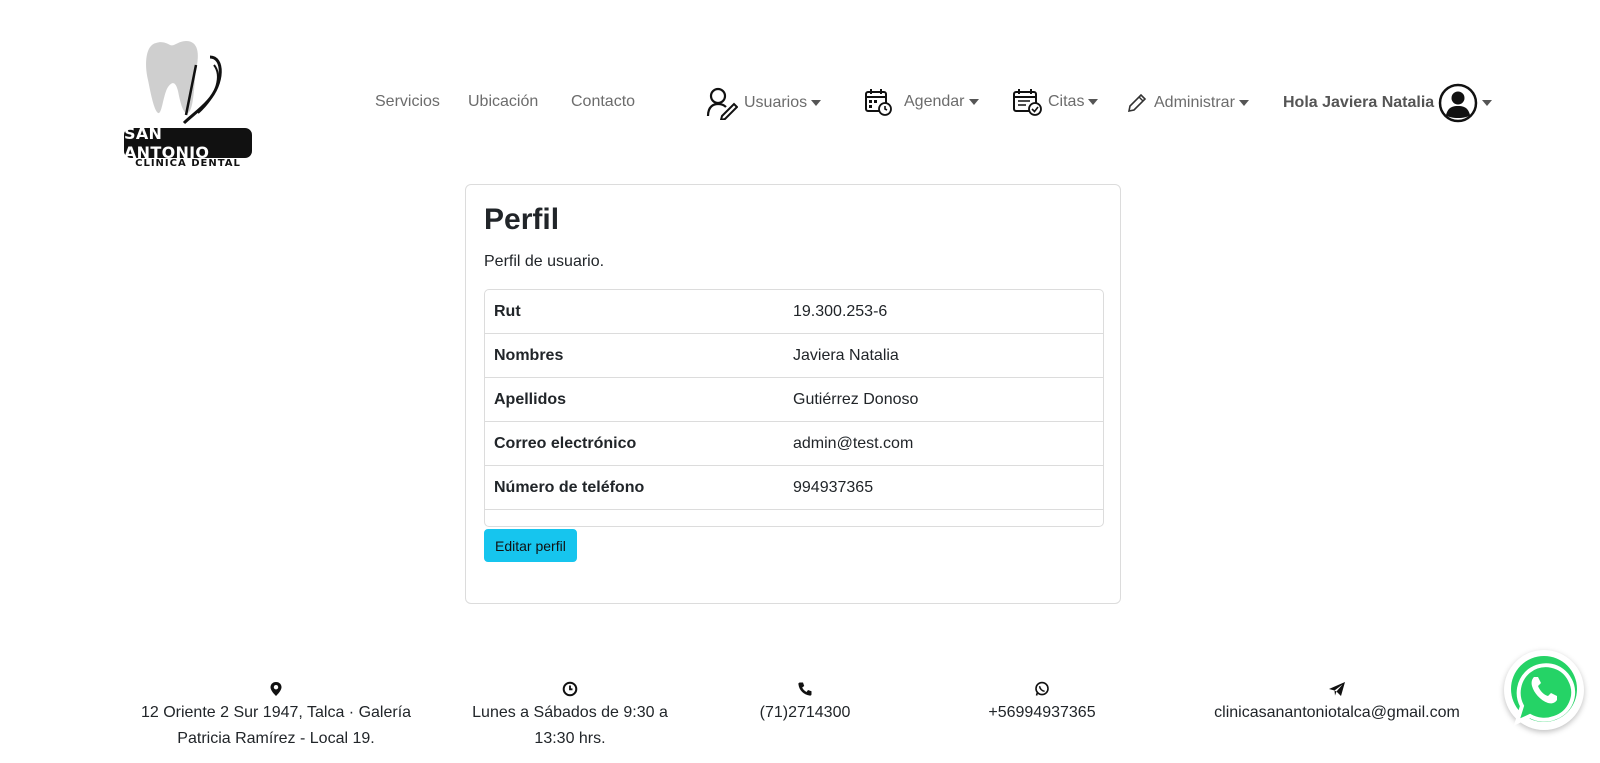 The height and width of the screenshot is (763, 1600). I want to click on page-subtitle: Perfil de usuario., so click(544, 261).